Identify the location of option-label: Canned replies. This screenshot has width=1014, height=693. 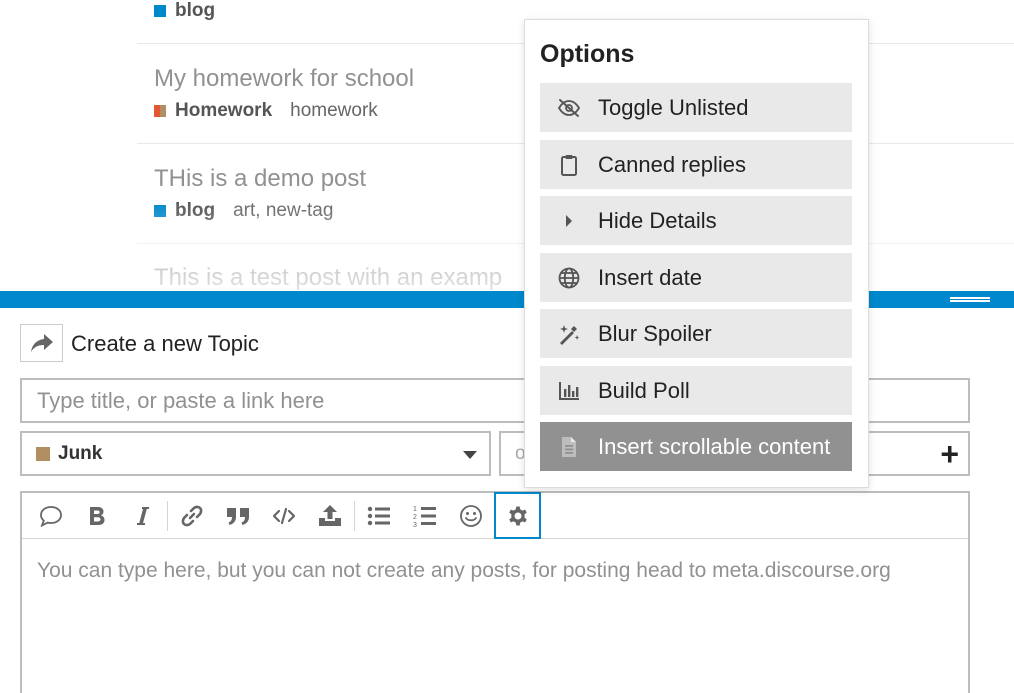
(672, 164).